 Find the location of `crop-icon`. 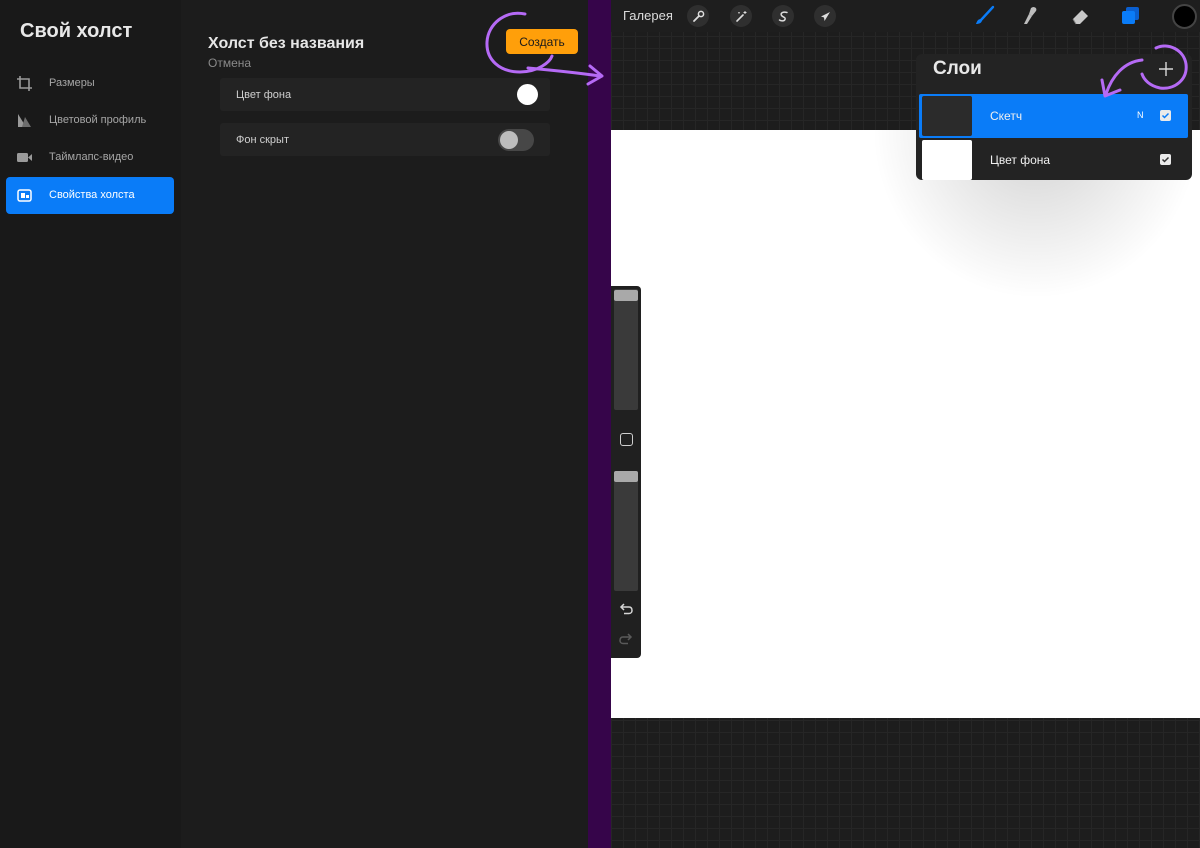

crop-icon is located at coordinates (24, 83).